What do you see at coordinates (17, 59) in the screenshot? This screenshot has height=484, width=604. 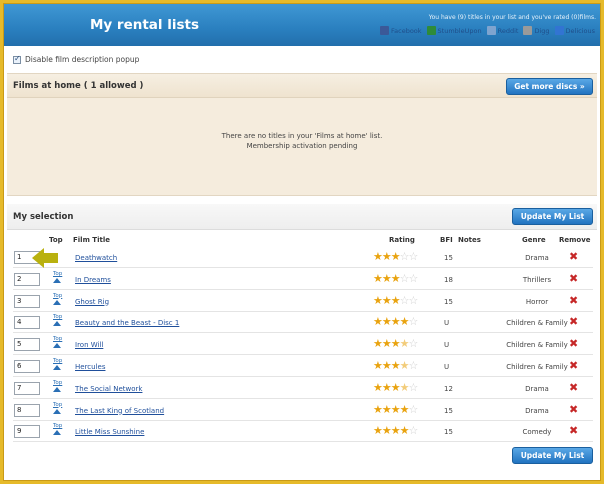 I see `checkbox` at bounding box center [17, 59].